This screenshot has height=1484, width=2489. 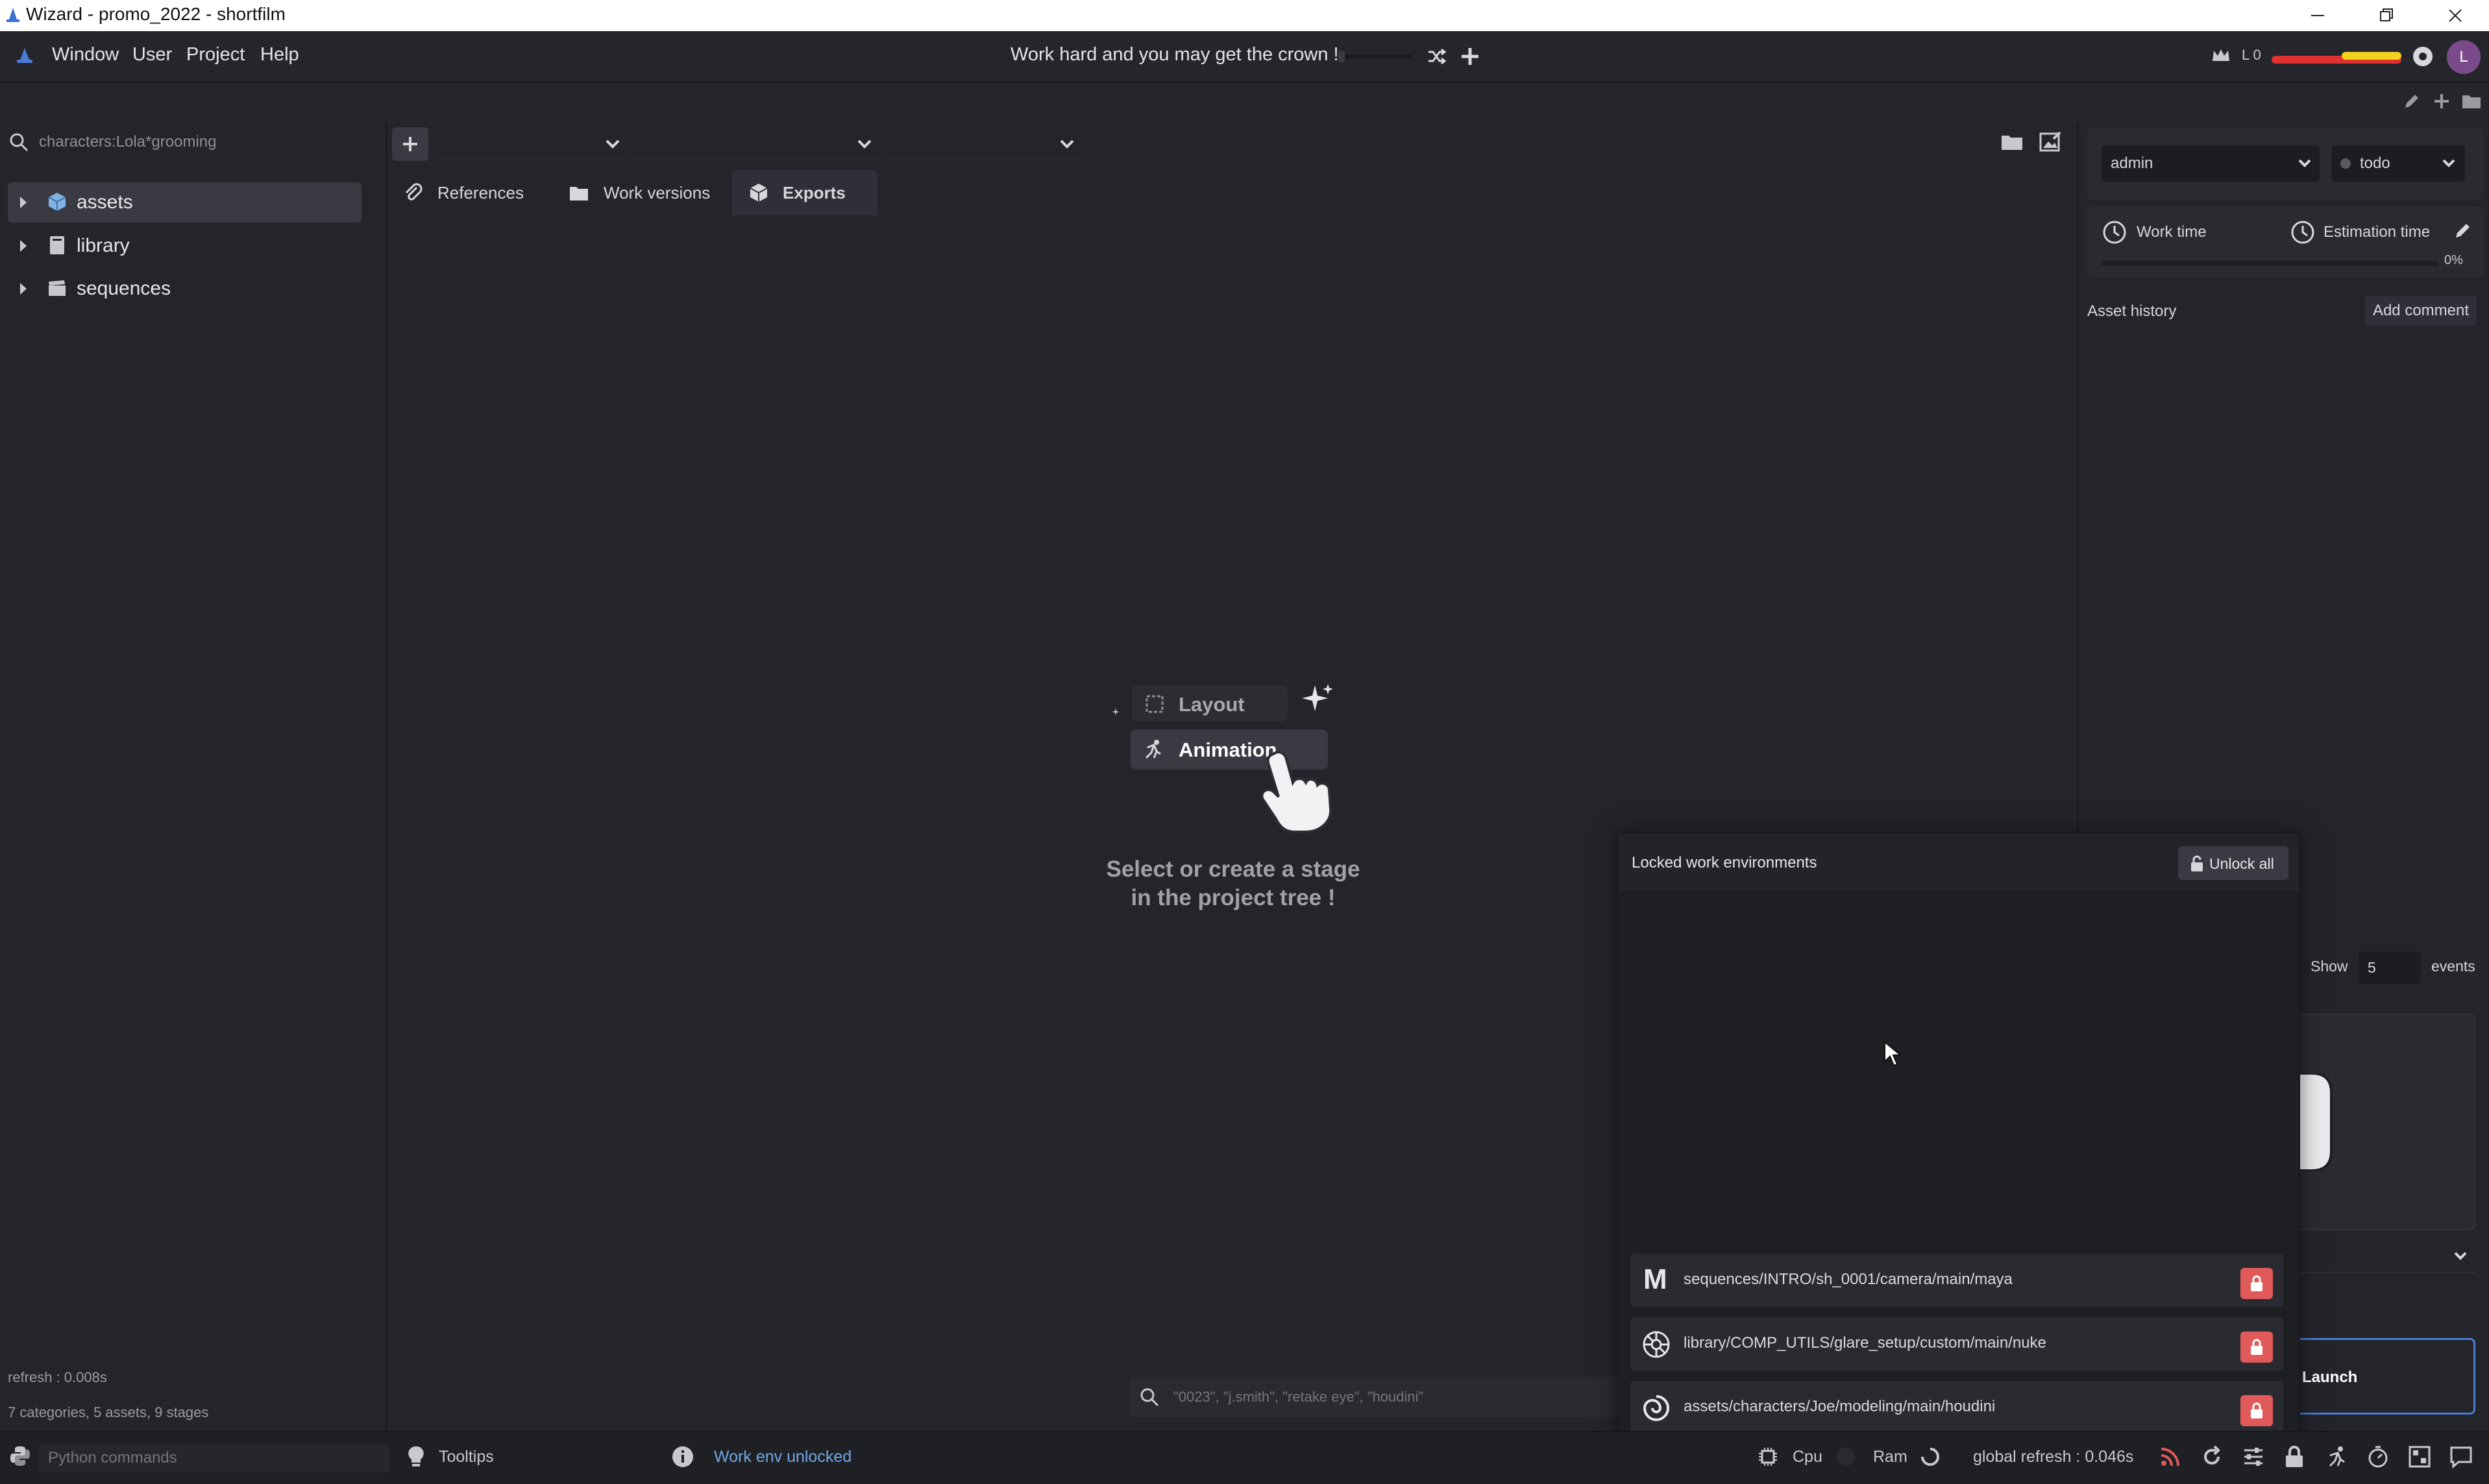 I want to click on add-comment-button: Add comment, so click(x=2421, y=311).